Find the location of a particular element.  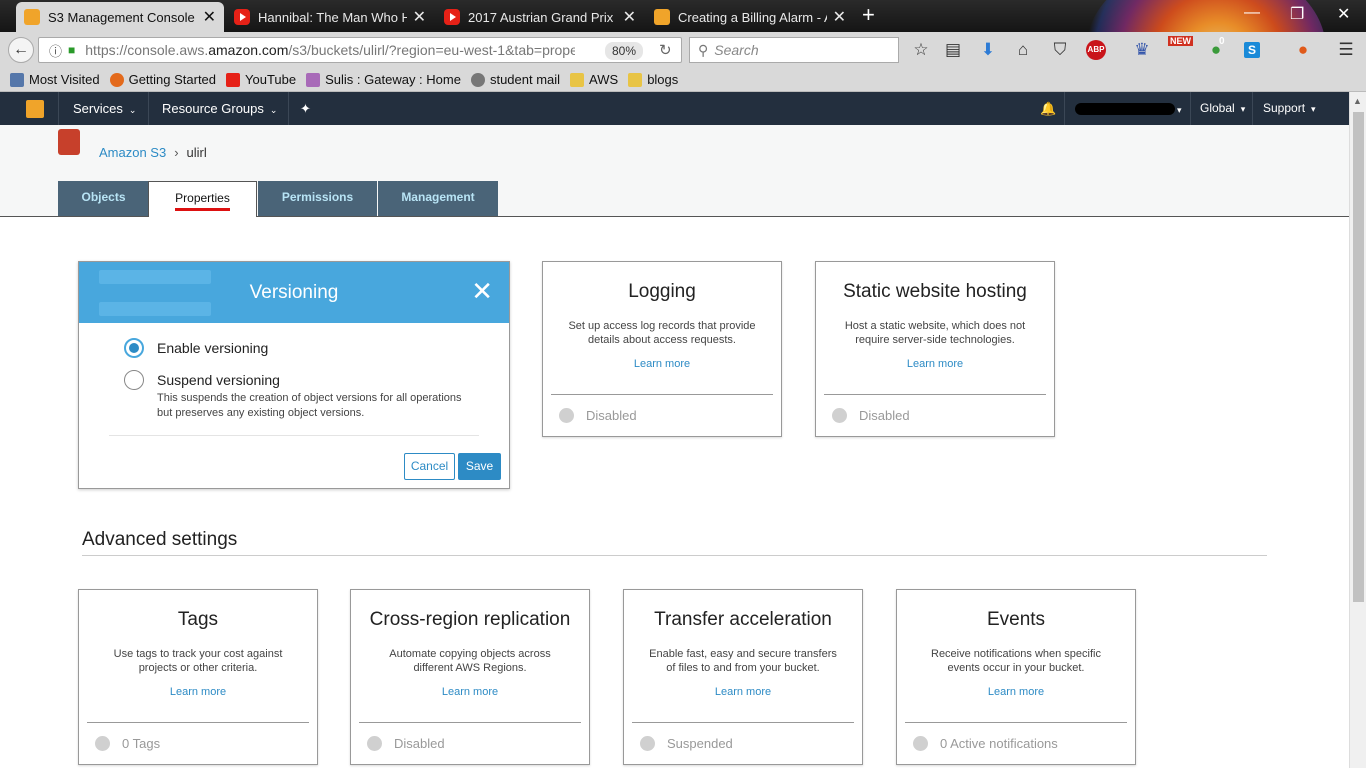

breadcrumb: Amazon S3 › ulirl is located at coordinates (153, 152).